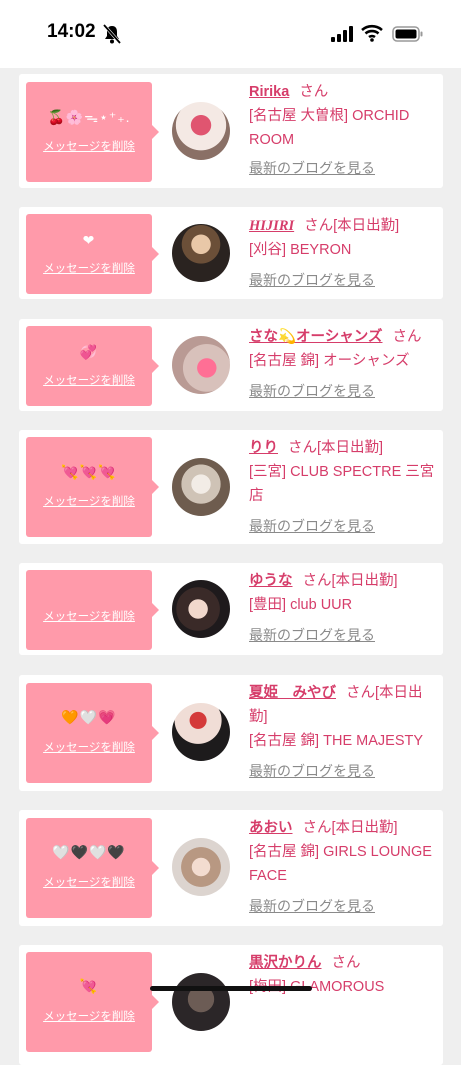 The image size is (461, 1065). I want to click on cast-info: ゆうな さん[本日出勤] [豊田] club UUR 最新のブログを見る, so click(344, 608).